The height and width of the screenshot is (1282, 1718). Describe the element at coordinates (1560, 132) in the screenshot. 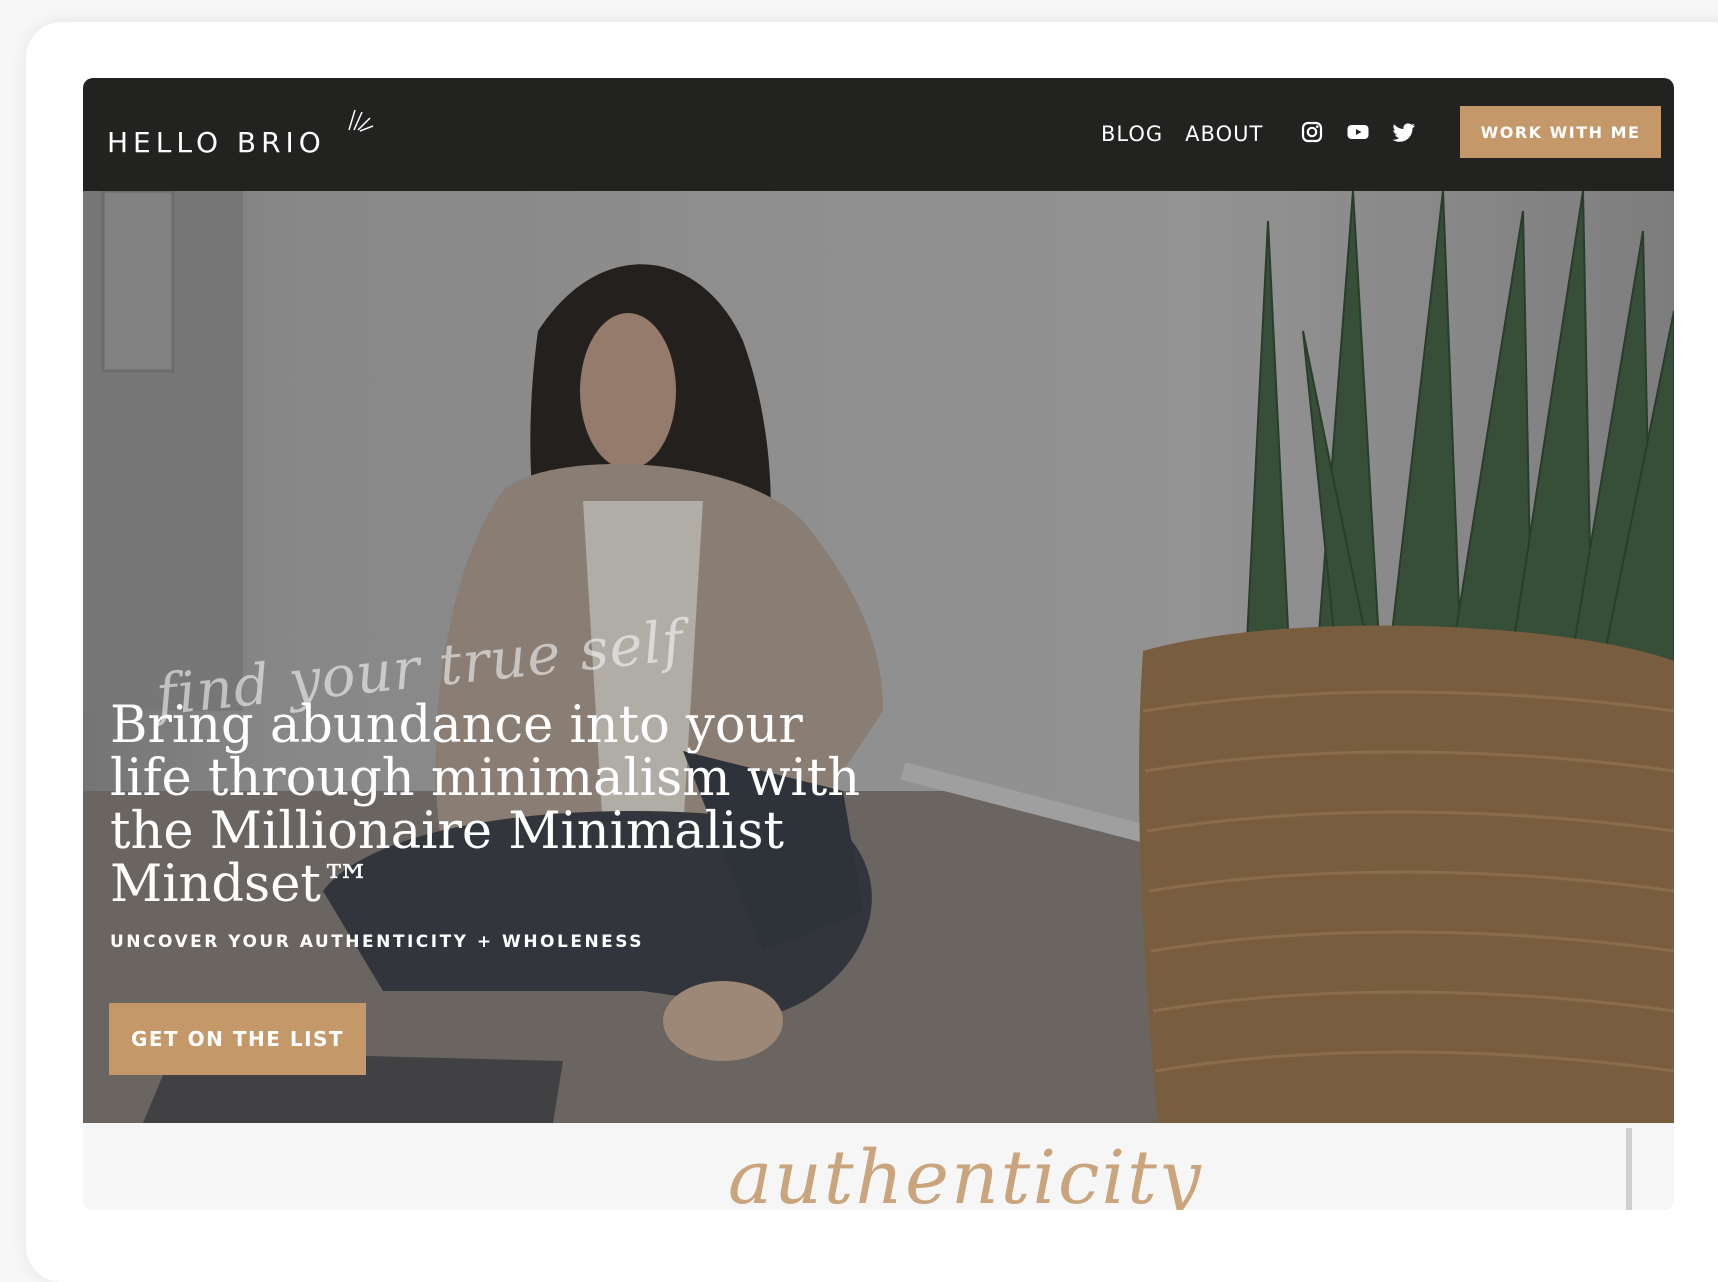

I see `work-with-me-button: WORK WITH ME` at that location.